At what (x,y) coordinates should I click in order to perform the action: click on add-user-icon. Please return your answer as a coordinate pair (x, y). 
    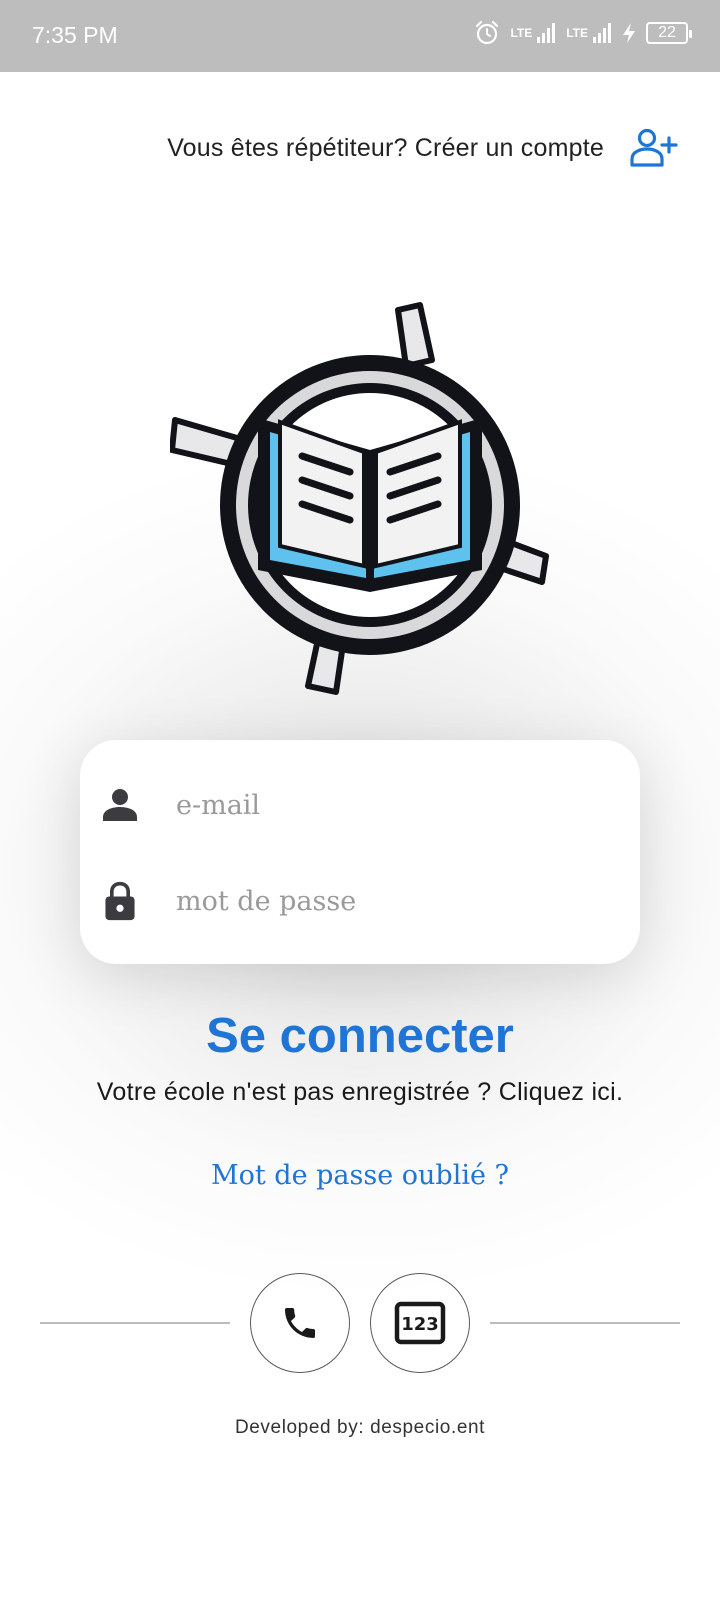
    Looking at the image, I should click on (653, 148).